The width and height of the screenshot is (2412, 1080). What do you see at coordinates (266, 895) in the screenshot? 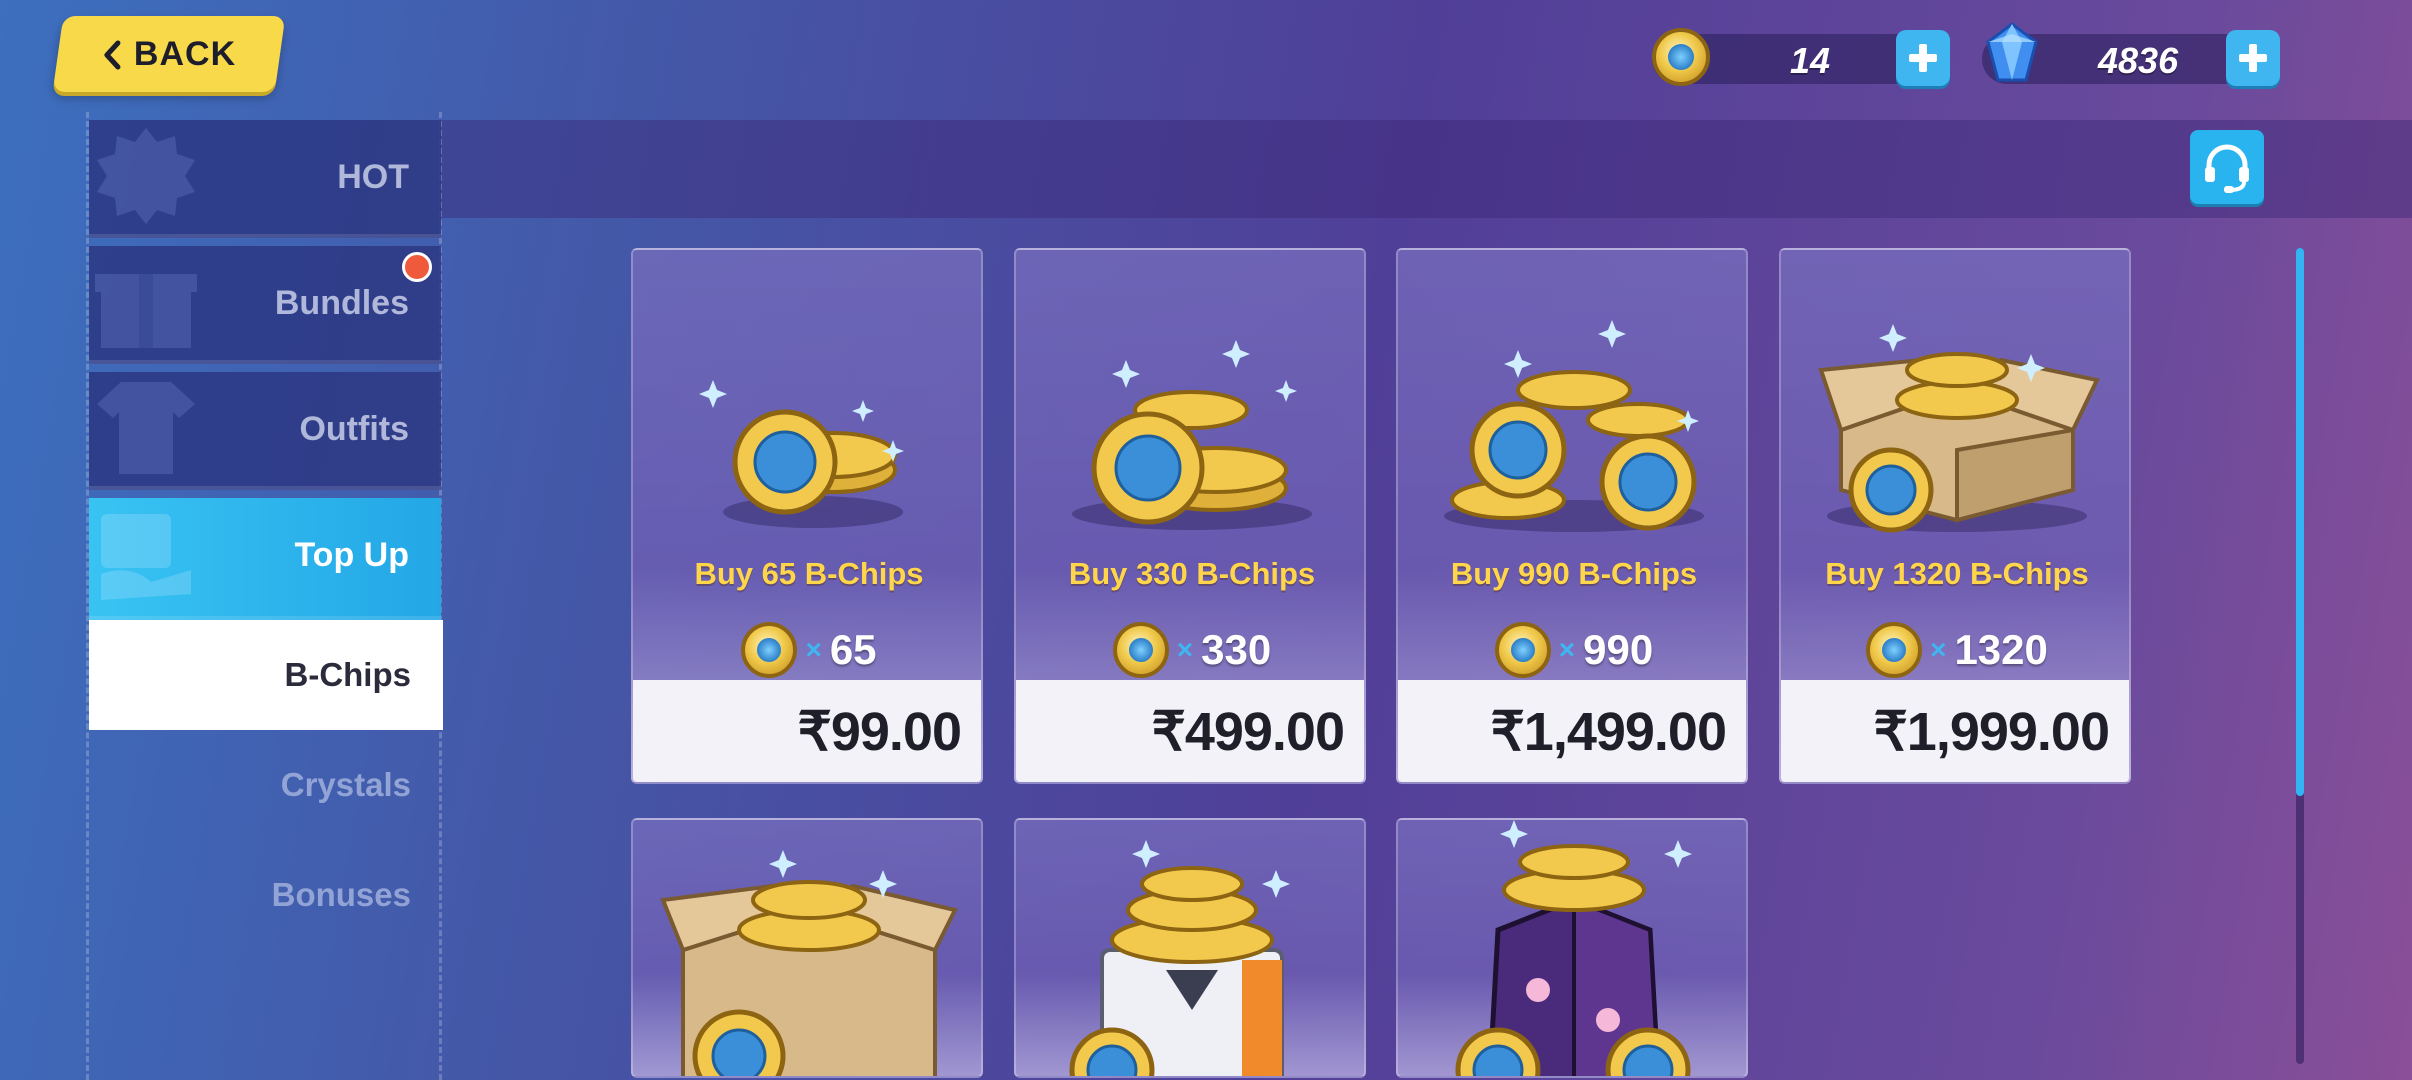
I see `subtab-bonuses: Bonuses` at bounding box center [266, 895].